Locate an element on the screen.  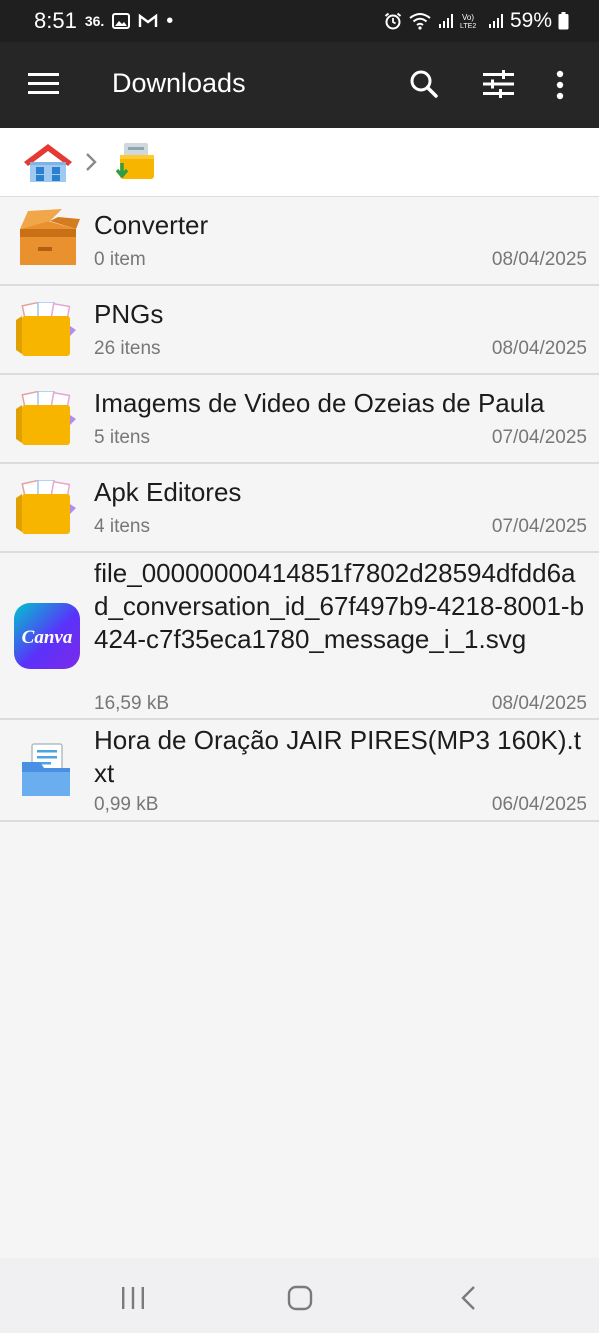
canva-icon: Canva is located at coordinates (47, 636).